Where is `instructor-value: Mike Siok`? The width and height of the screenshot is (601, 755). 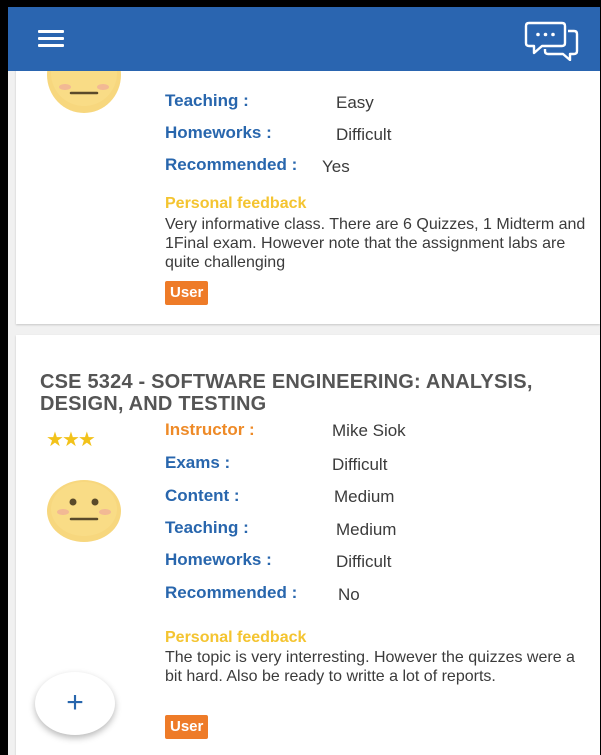
instructor-value: Mike Siok is located at coordinates (369, 430).